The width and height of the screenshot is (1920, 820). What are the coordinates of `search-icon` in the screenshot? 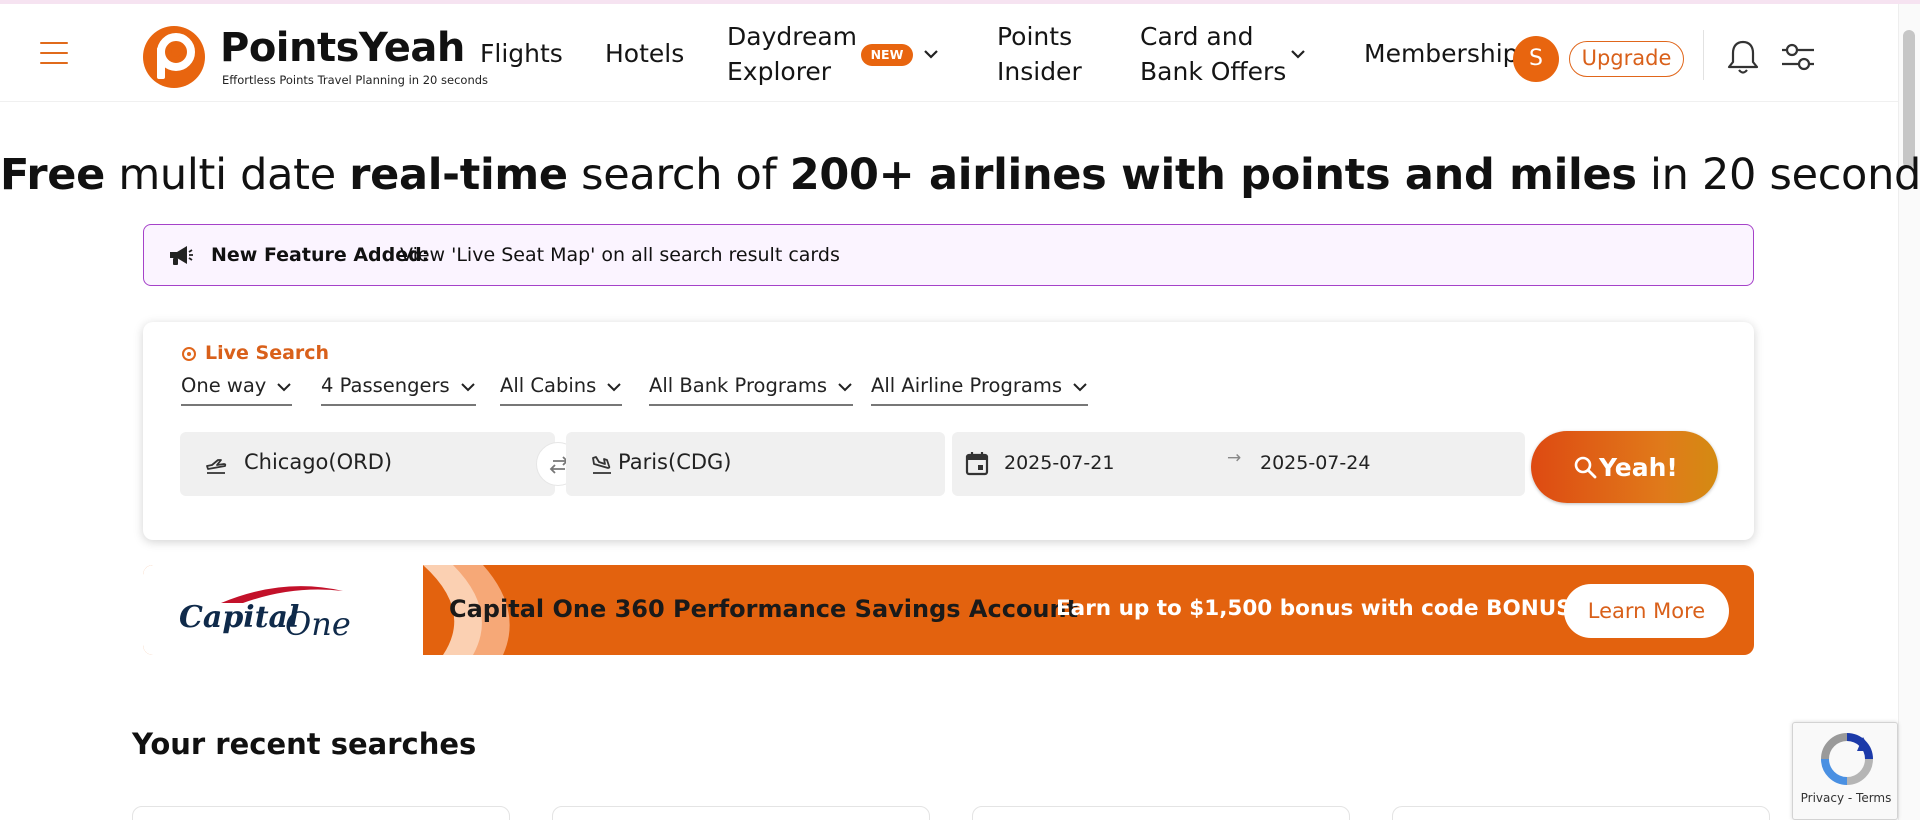 It's located at (1585, 467).